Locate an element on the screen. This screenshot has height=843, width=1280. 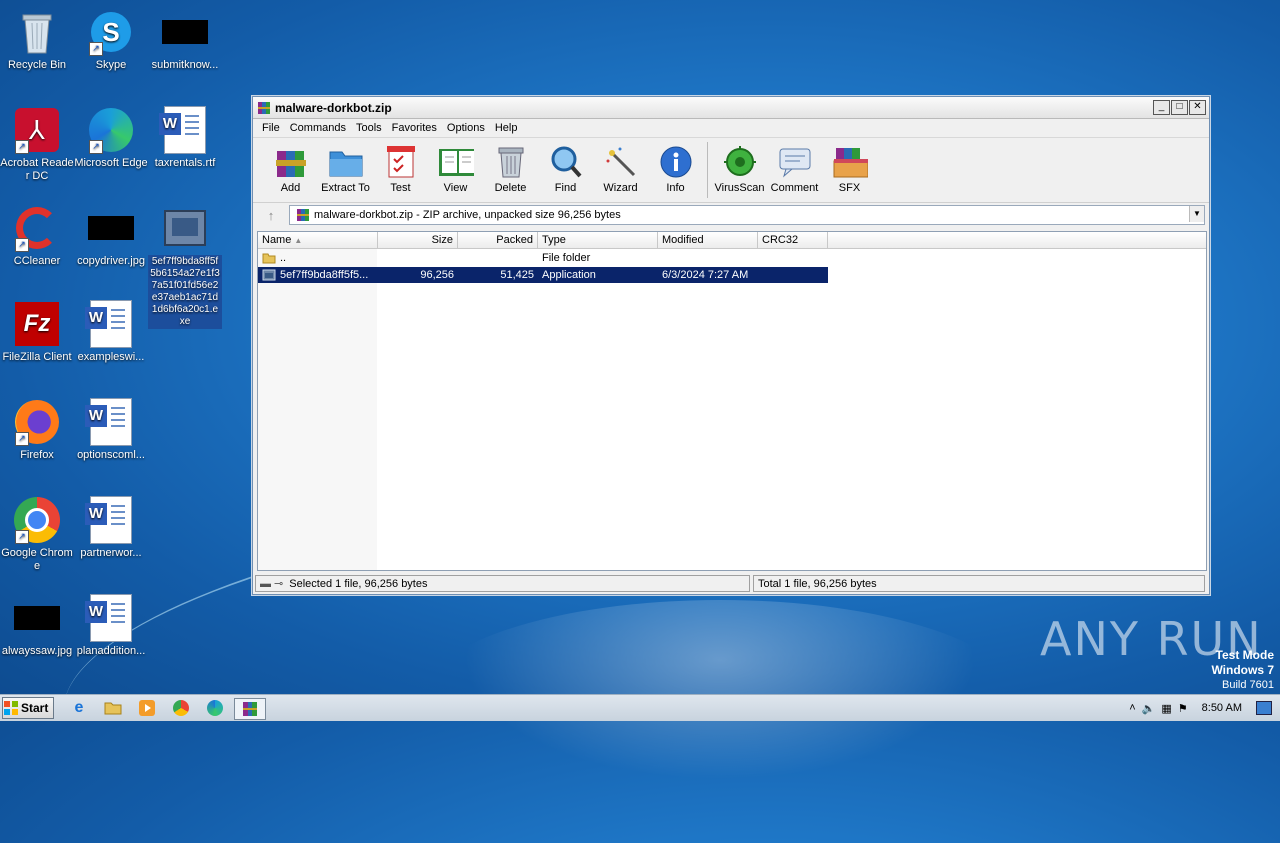
column-label: Name is located at coordinates (277, 240).